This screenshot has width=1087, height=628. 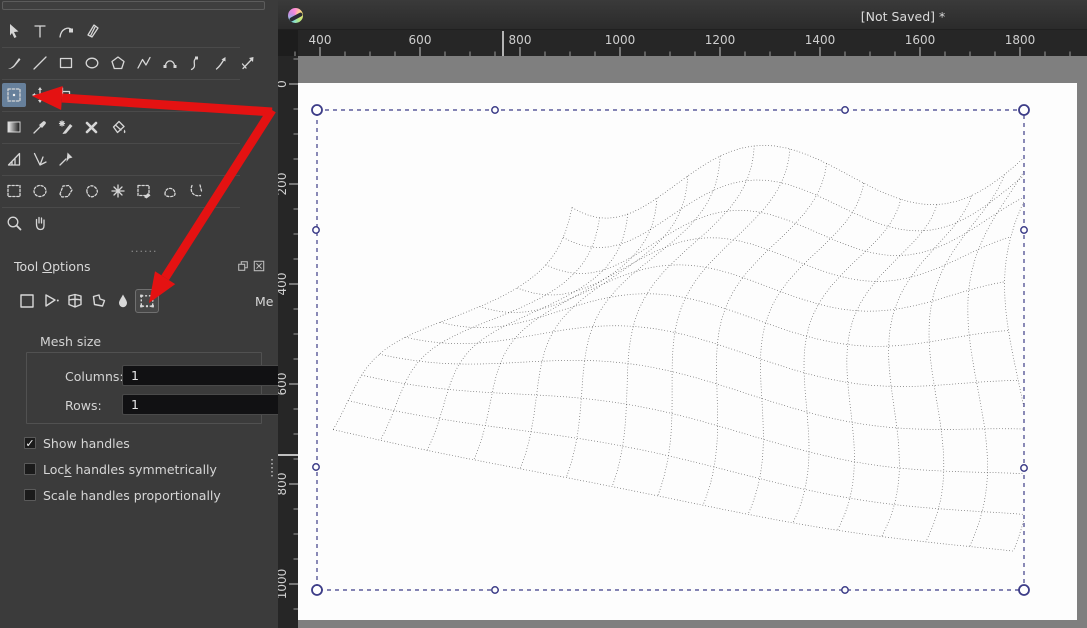 What do you see at coordinates (86, 443) in the screenshot?
I see `checkbox-label: Show handles` at bounding box center [86, 443].